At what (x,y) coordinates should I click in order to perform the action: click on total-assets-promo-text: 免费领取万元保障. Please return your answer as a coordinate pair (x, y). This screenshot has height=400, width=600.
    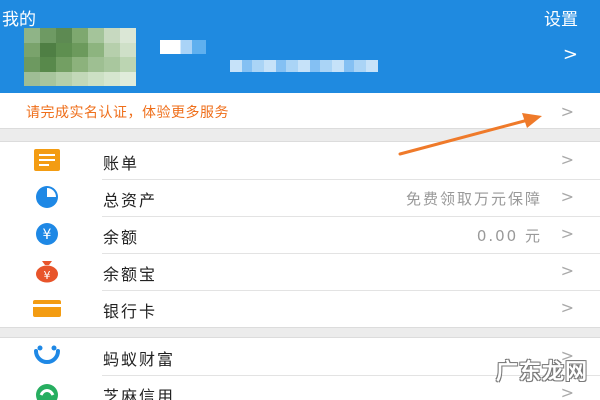
    Looking at the image, I should click on (473, 199).